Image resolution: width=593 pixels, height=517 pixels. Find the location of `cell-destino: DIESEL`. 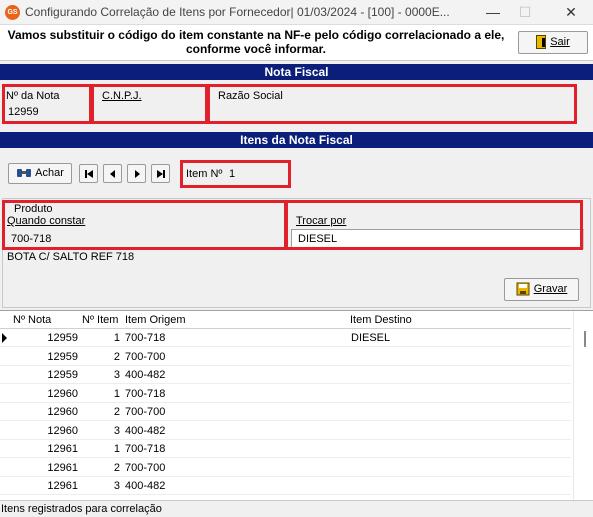

cell-destino: DIESEL is located at coordinates (371, 338).